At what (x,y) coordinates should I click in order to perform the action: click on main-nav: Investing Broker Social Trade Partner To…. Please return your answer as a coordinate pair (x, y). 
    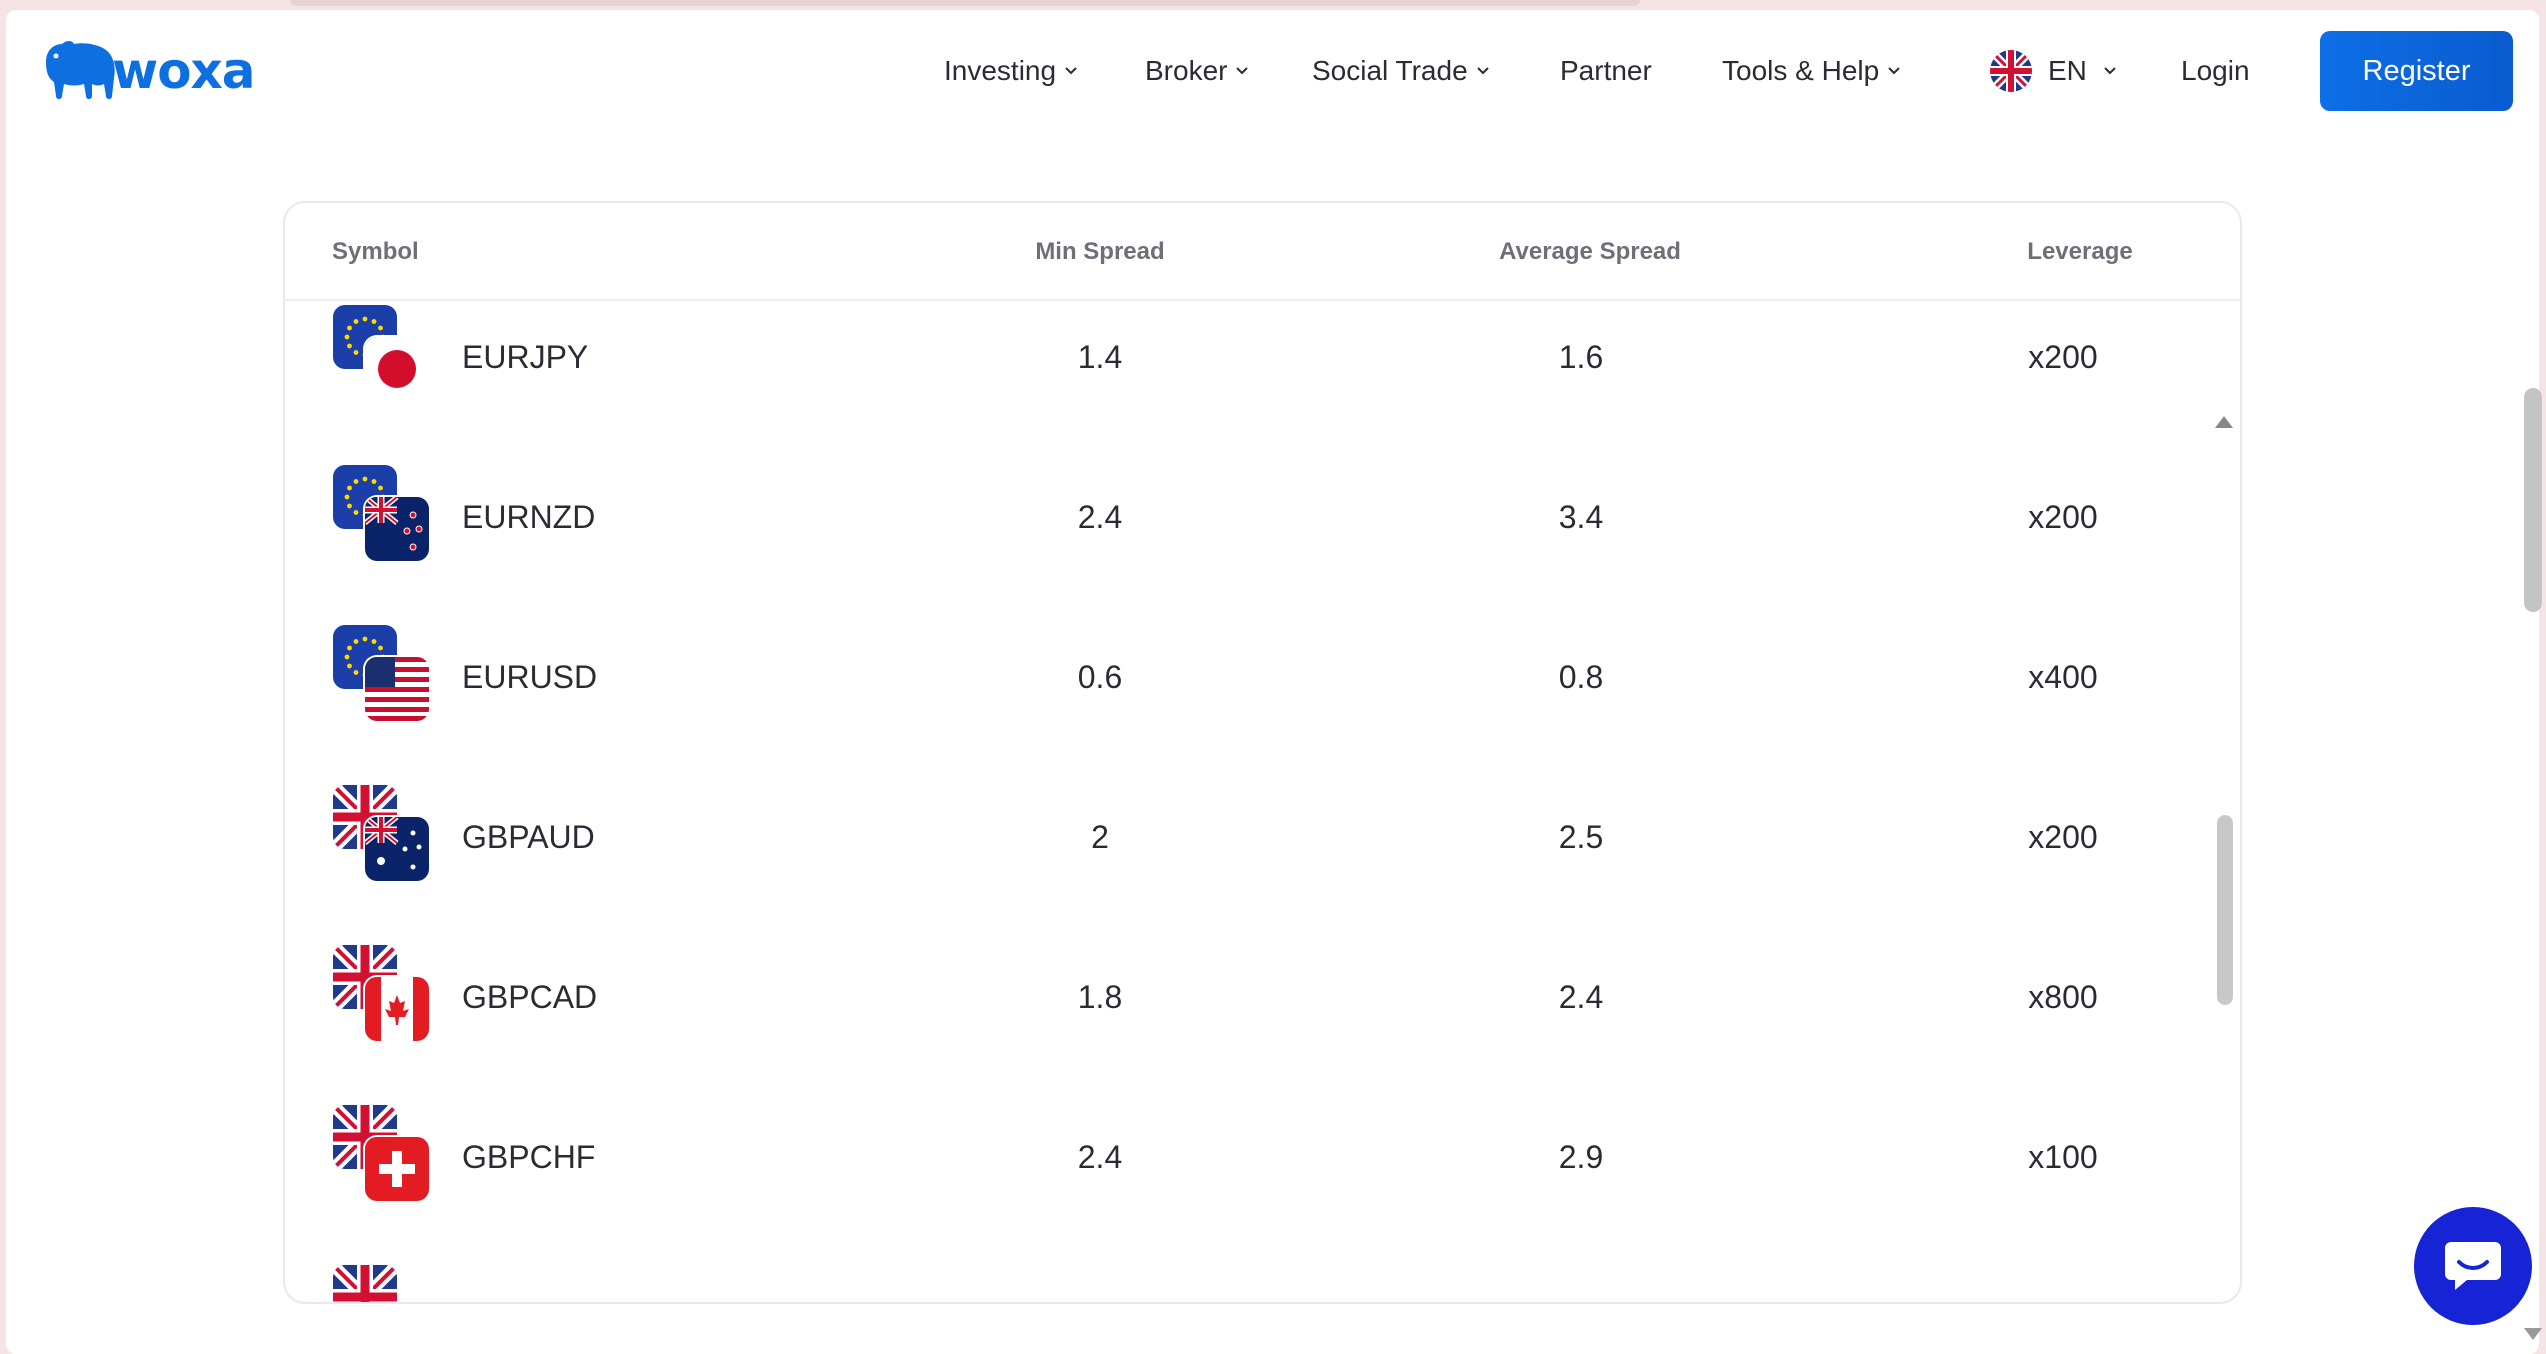
    Looking at the image, I should click on (1273, 71).